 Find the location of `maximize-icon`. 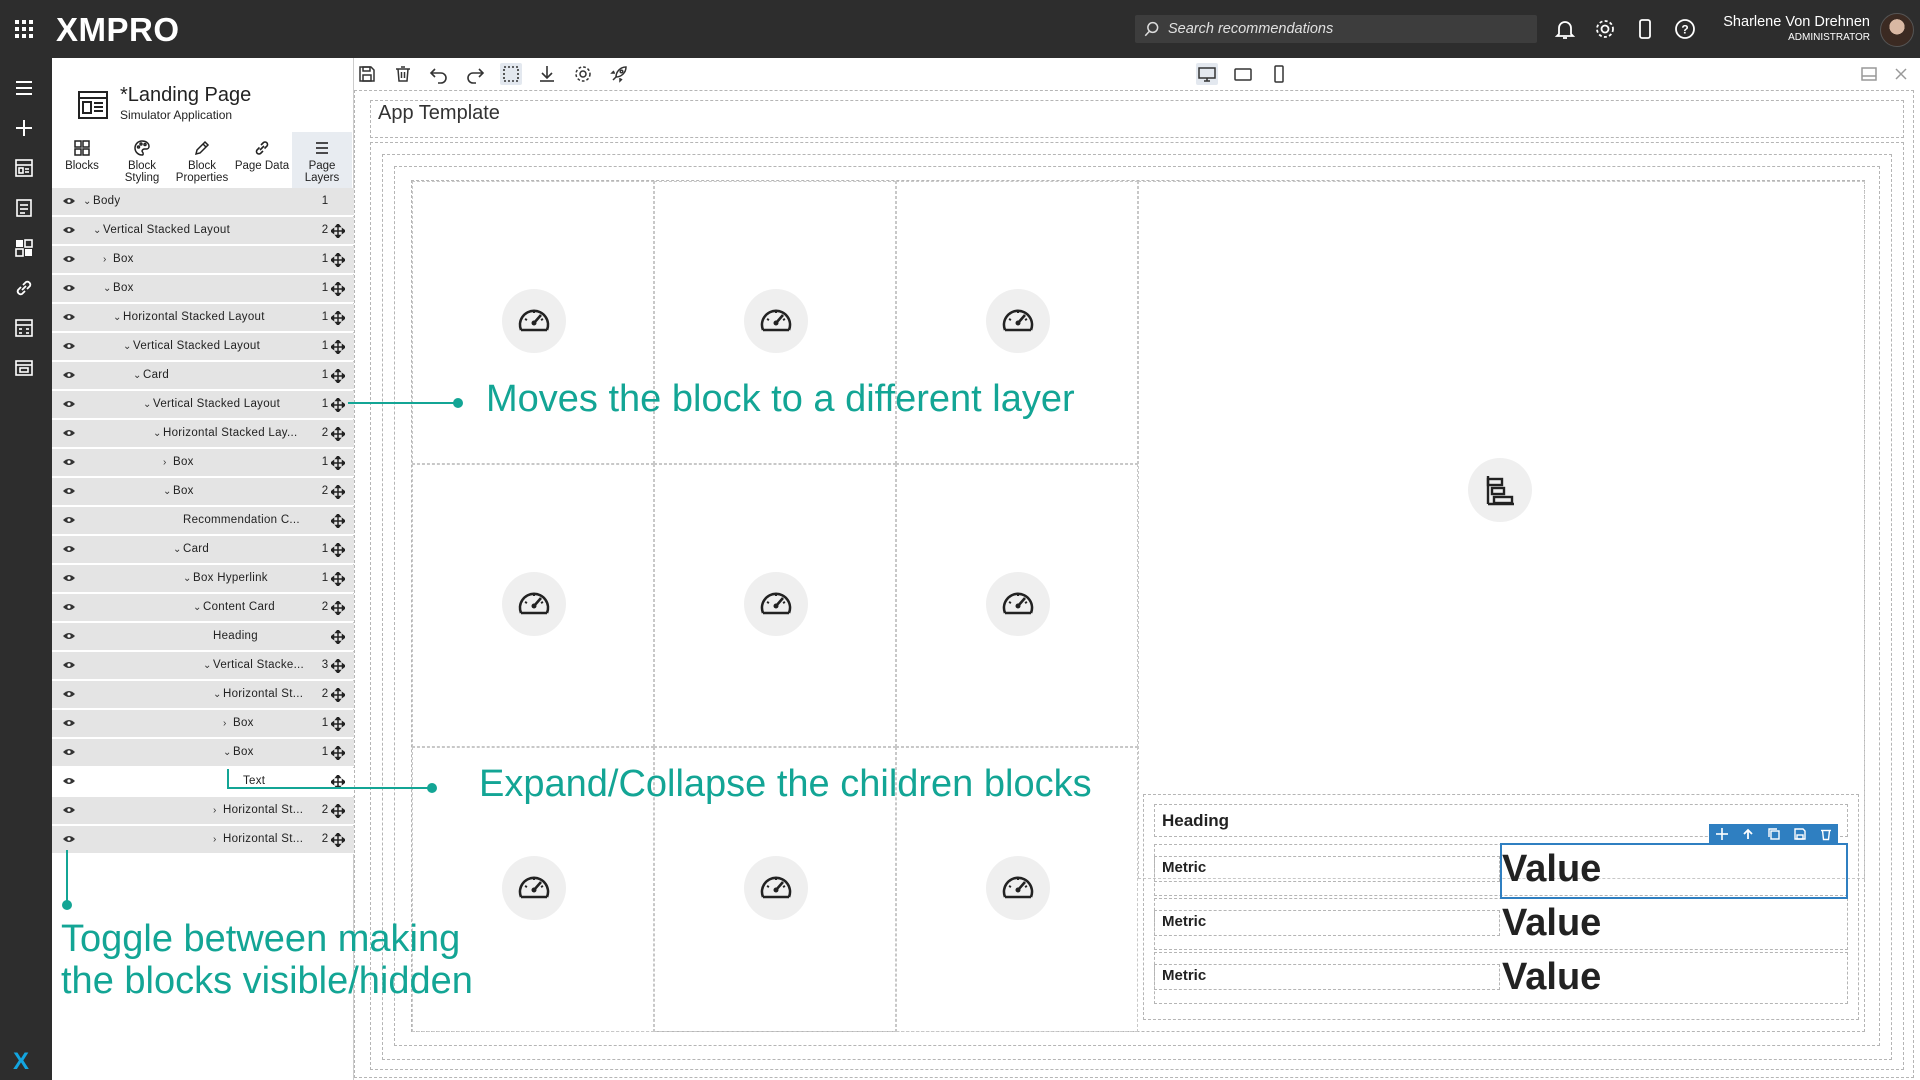

maximize-icon is located at coordinates (1869, 74).